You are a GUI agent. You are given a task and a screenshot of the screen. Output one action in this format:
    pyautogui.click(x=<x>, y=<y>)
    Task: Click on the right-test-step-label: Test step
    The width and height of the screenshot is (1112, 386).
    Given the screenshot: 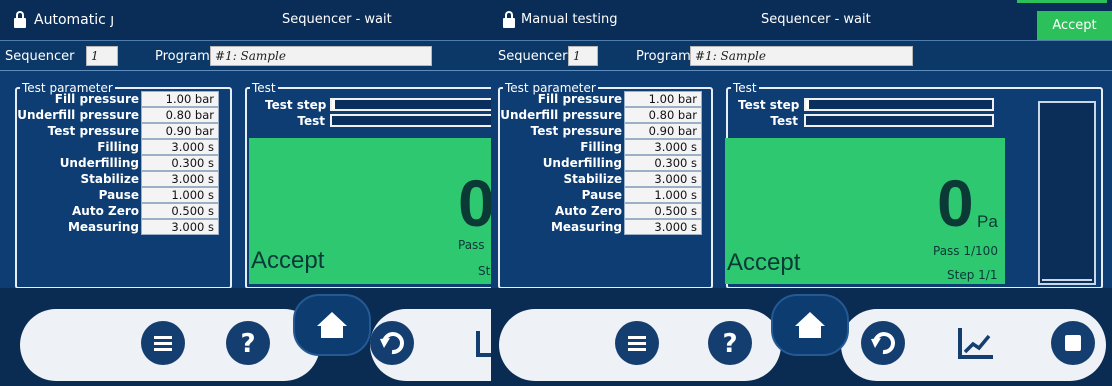 What is the action you would take?
    pyautogui.click(x=769, y=105)
    